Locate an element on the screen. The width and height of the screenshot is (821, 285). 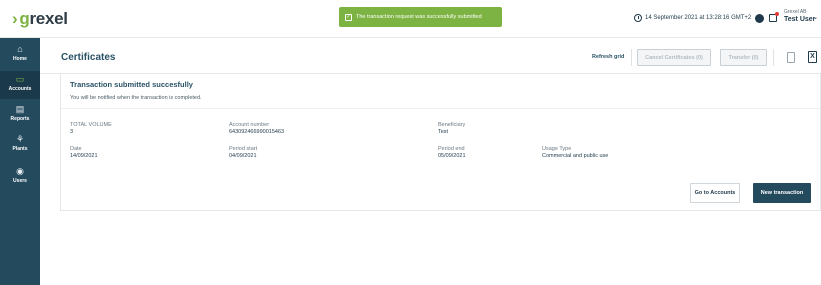
document-icon: ▤ is located at coordinates (20, 109).